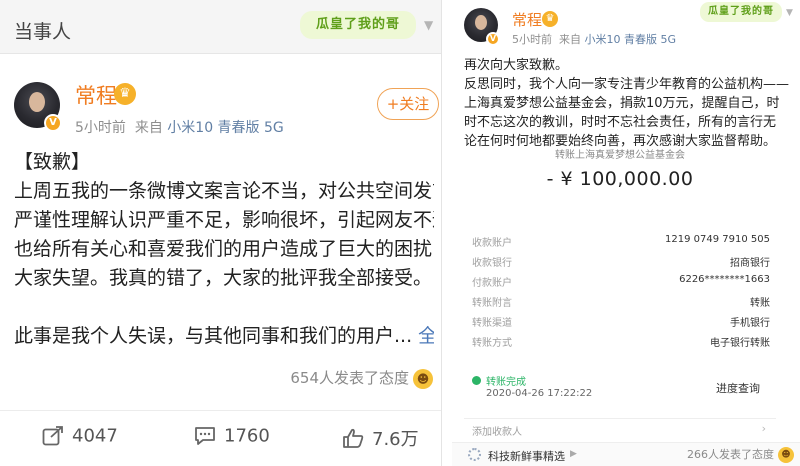 This screenshot has width=800, height=466. What do you see at coordinates (408, 104) in the screenshot?
I see `follow-button: +关注` at bounding box center [408, 104].